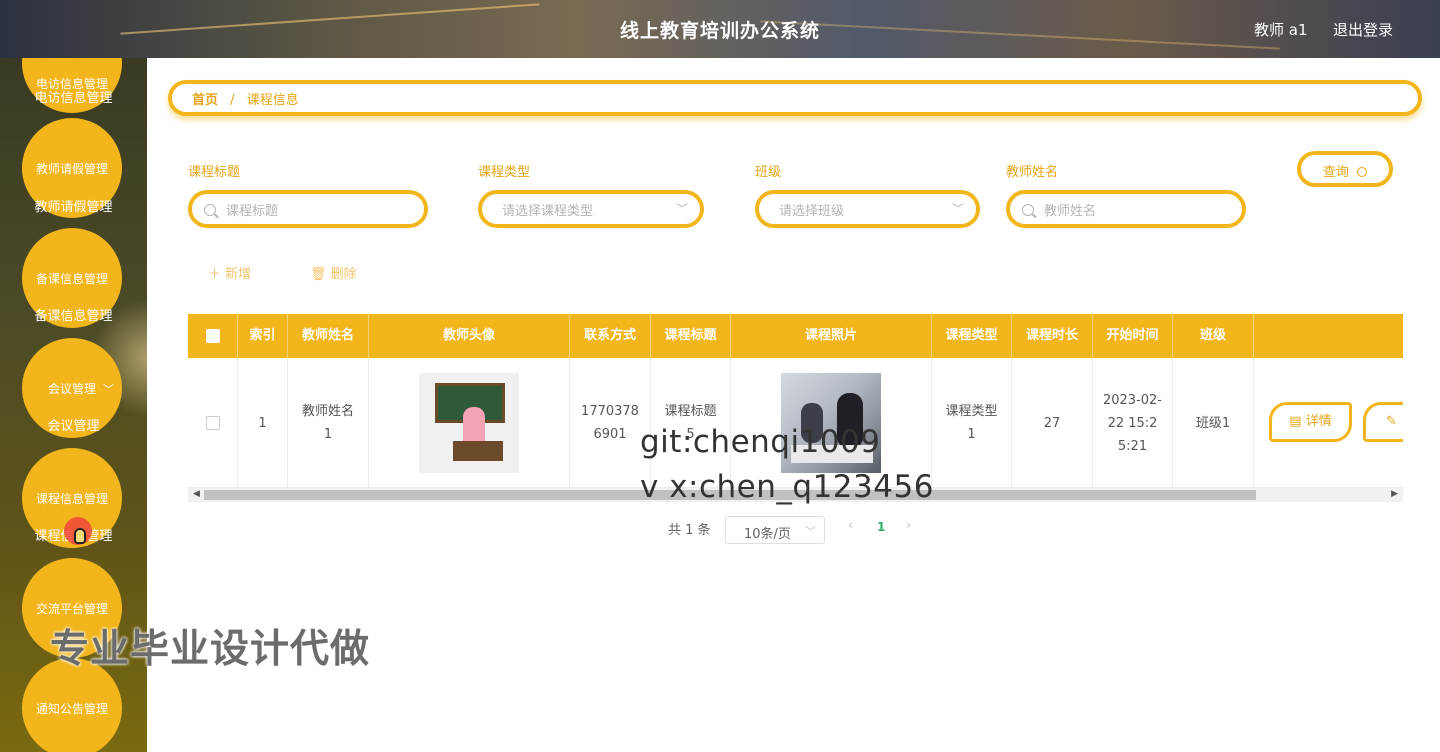 This screenshot has width=1440, height=752. I want to click on teacher-name-input: 教师姓名, so click(1126, 209).